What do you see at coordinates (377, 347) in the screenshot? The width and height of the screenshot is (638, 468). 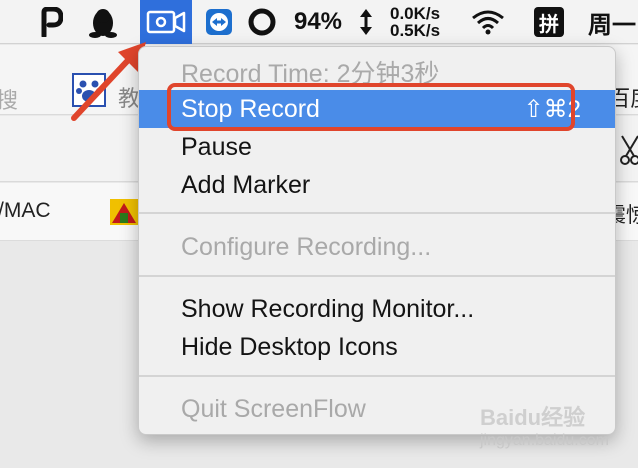 I see `menu-item-hide-desktop-icons: Hide Desktop Icons` at bounding box center [377, 347].